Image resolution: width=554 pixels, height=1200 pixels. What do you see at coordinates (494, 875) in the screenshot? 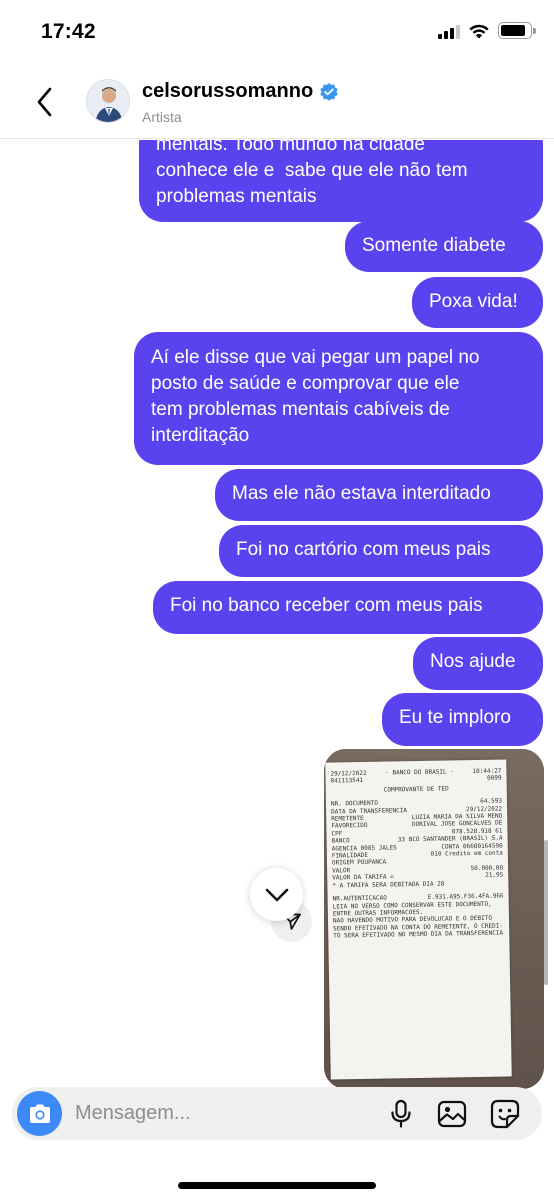
I see `receipt-line-value: 21,95` at bounding box center [494, 875].